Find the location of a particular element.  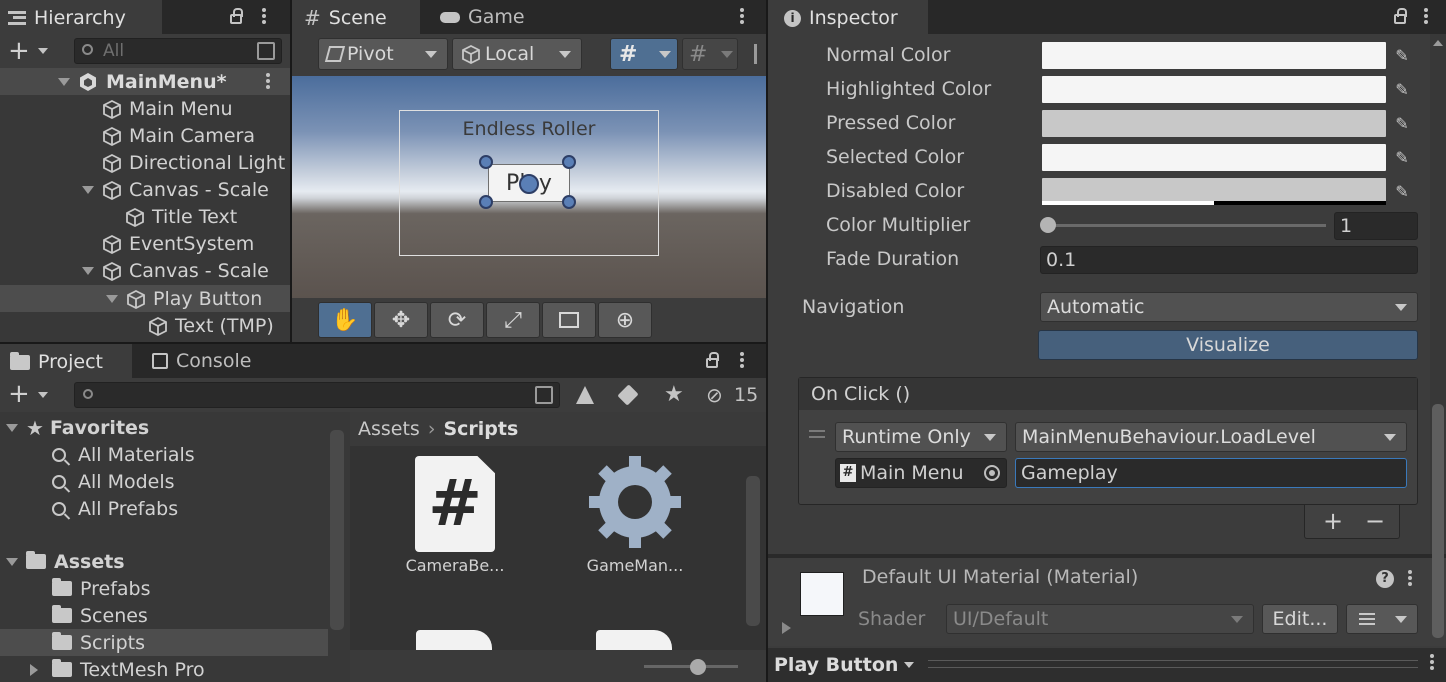

remove-listener-button: − is located at coordinates (1375, 521).